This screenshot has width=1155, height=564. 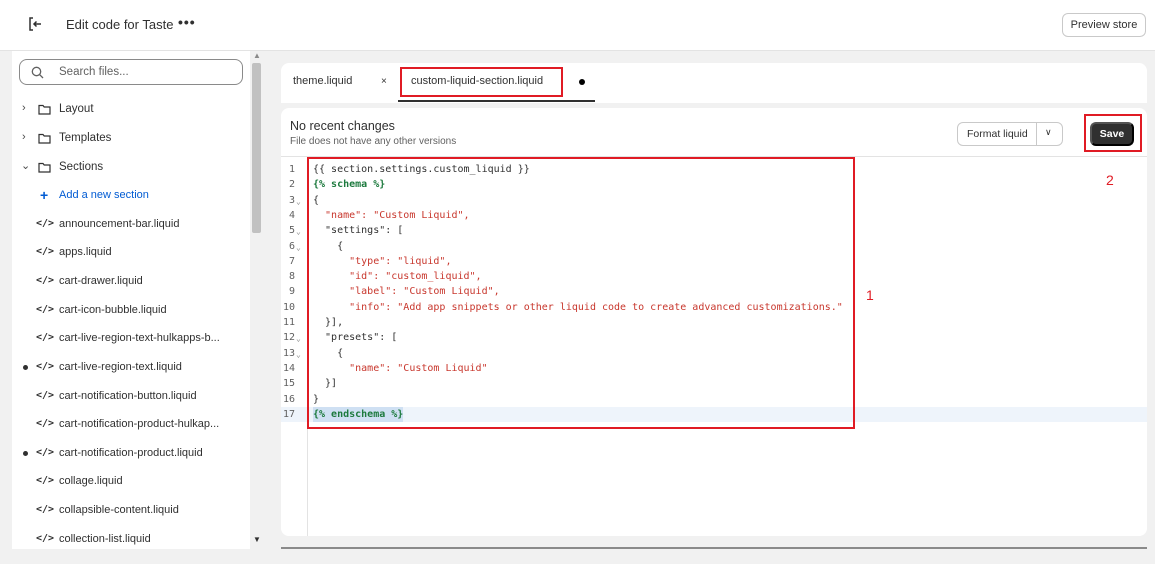 I want to click on annotation-label: 1, so click(x=870, y=295).